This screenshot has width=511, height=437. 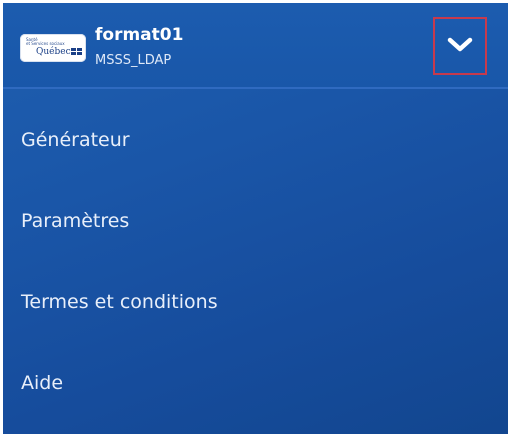 I want to click on logo-fine-print: Santé et Services sociaux, so click(x=45, y=42).